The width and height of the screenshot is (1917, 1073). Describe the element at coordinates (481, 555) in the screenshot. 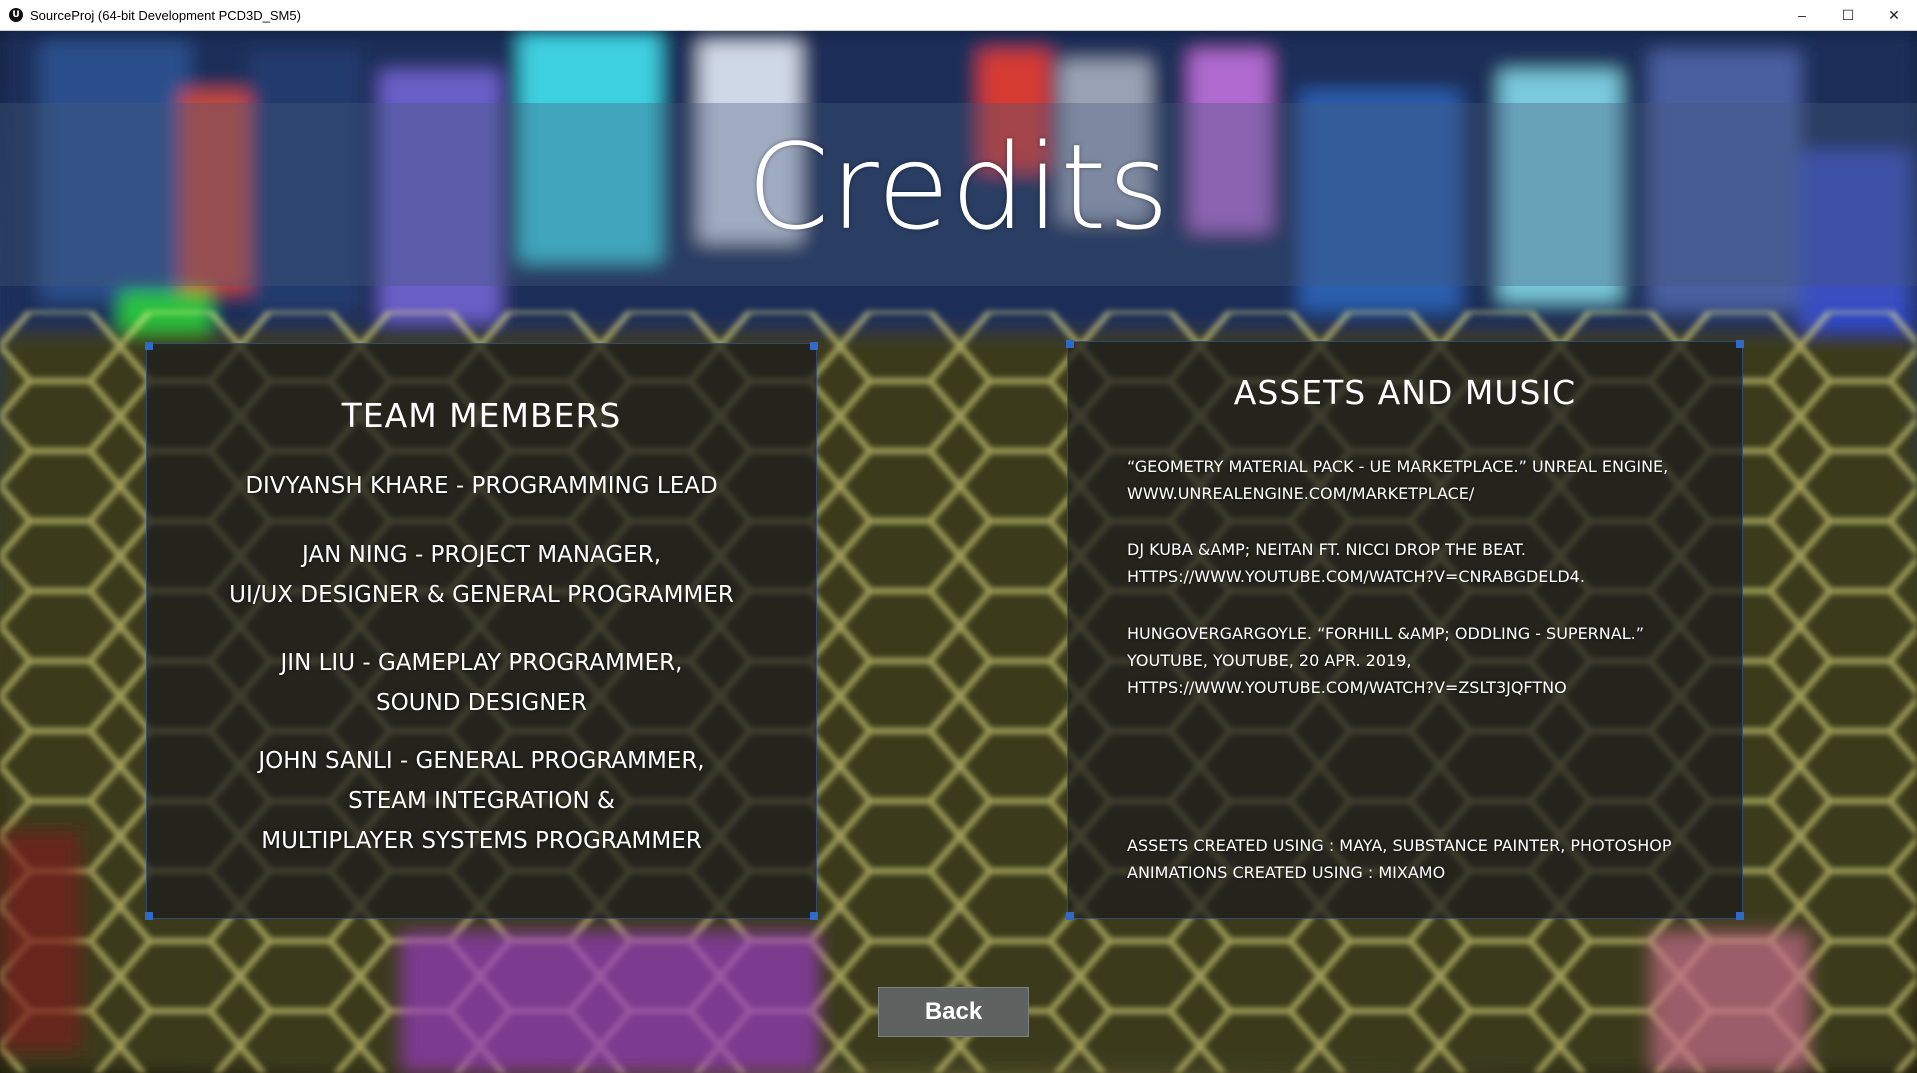

I see `team-member-line: JAN NING - PROJECT MANAGER,` at that location.